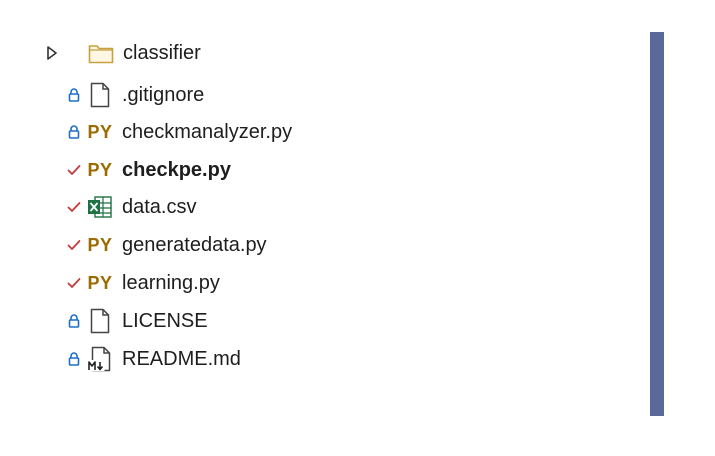  What do you see at coordinates (657, 224) in the screenshot?
I see `scrollbar-track` at bounding box center [657, 224].